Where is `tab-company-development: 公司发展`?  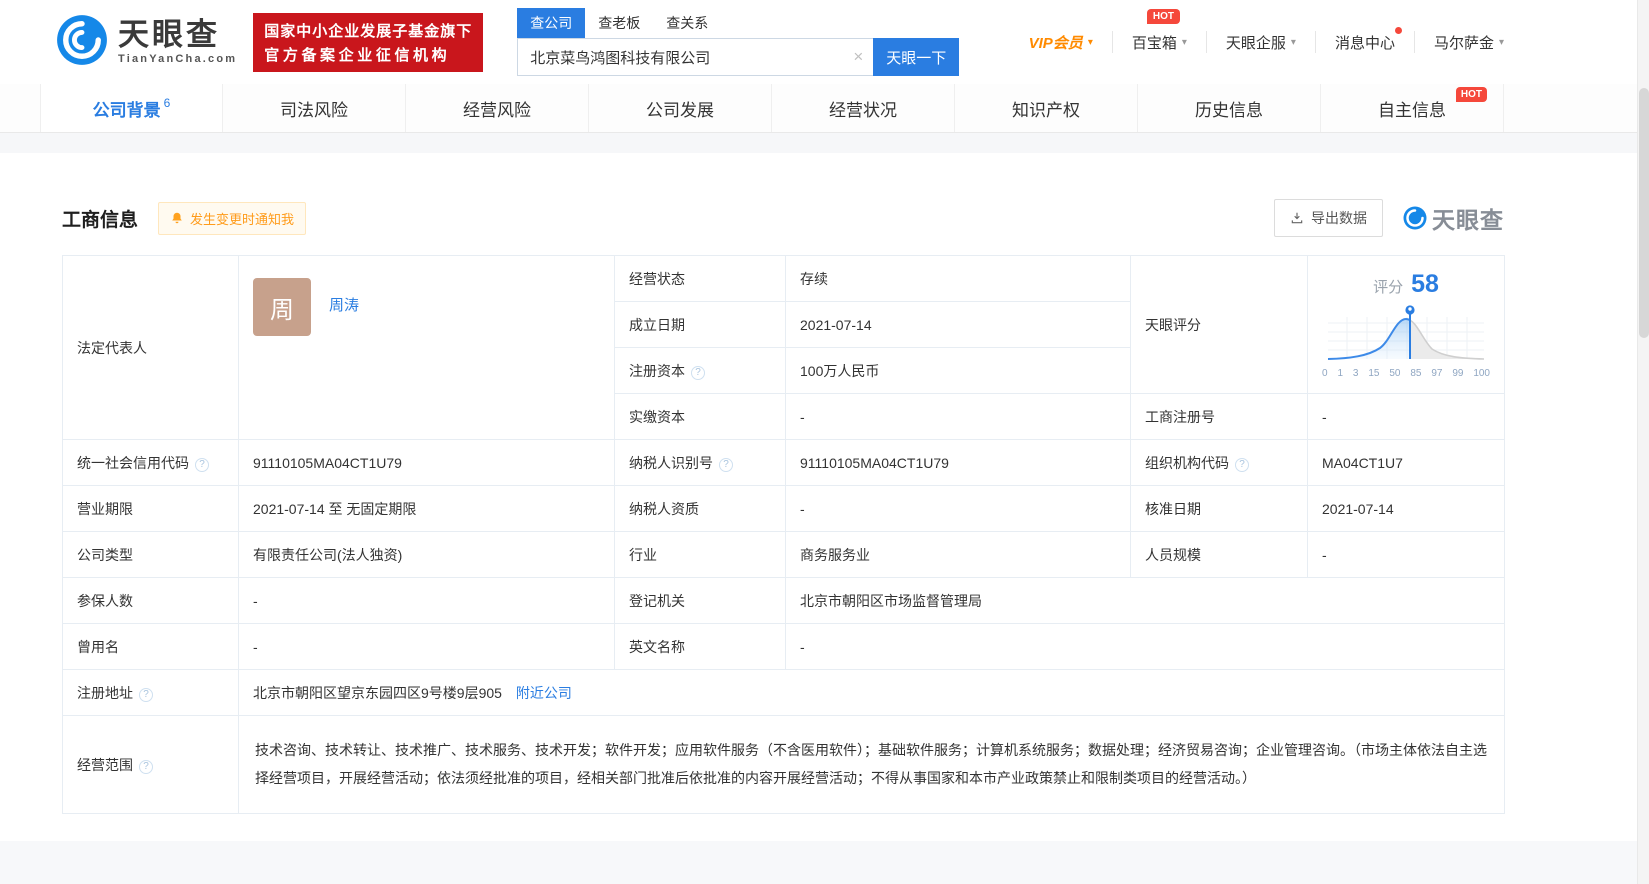 tab-company-development: 公司发展 is located at coordinates (680, 108).